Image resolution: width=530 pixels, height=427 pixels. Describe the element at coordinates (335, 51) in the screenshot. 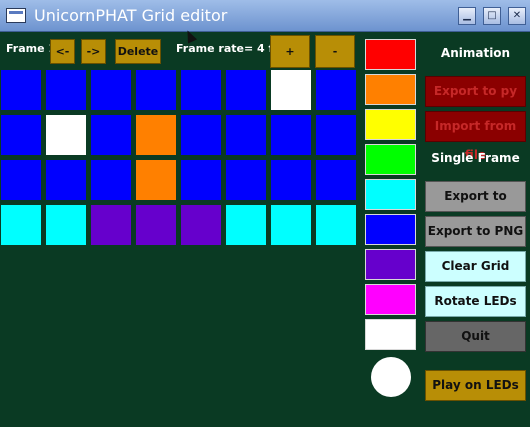

I see `decrease-rate-button: -` at that location.